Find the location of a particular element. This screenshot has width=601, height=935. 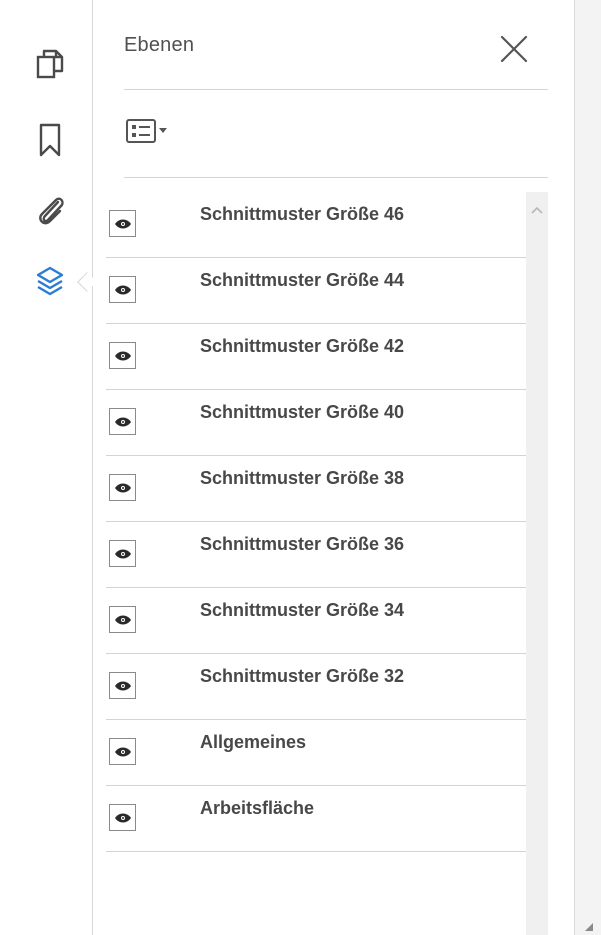

panel-splitter is located at coordinates (587, 467).